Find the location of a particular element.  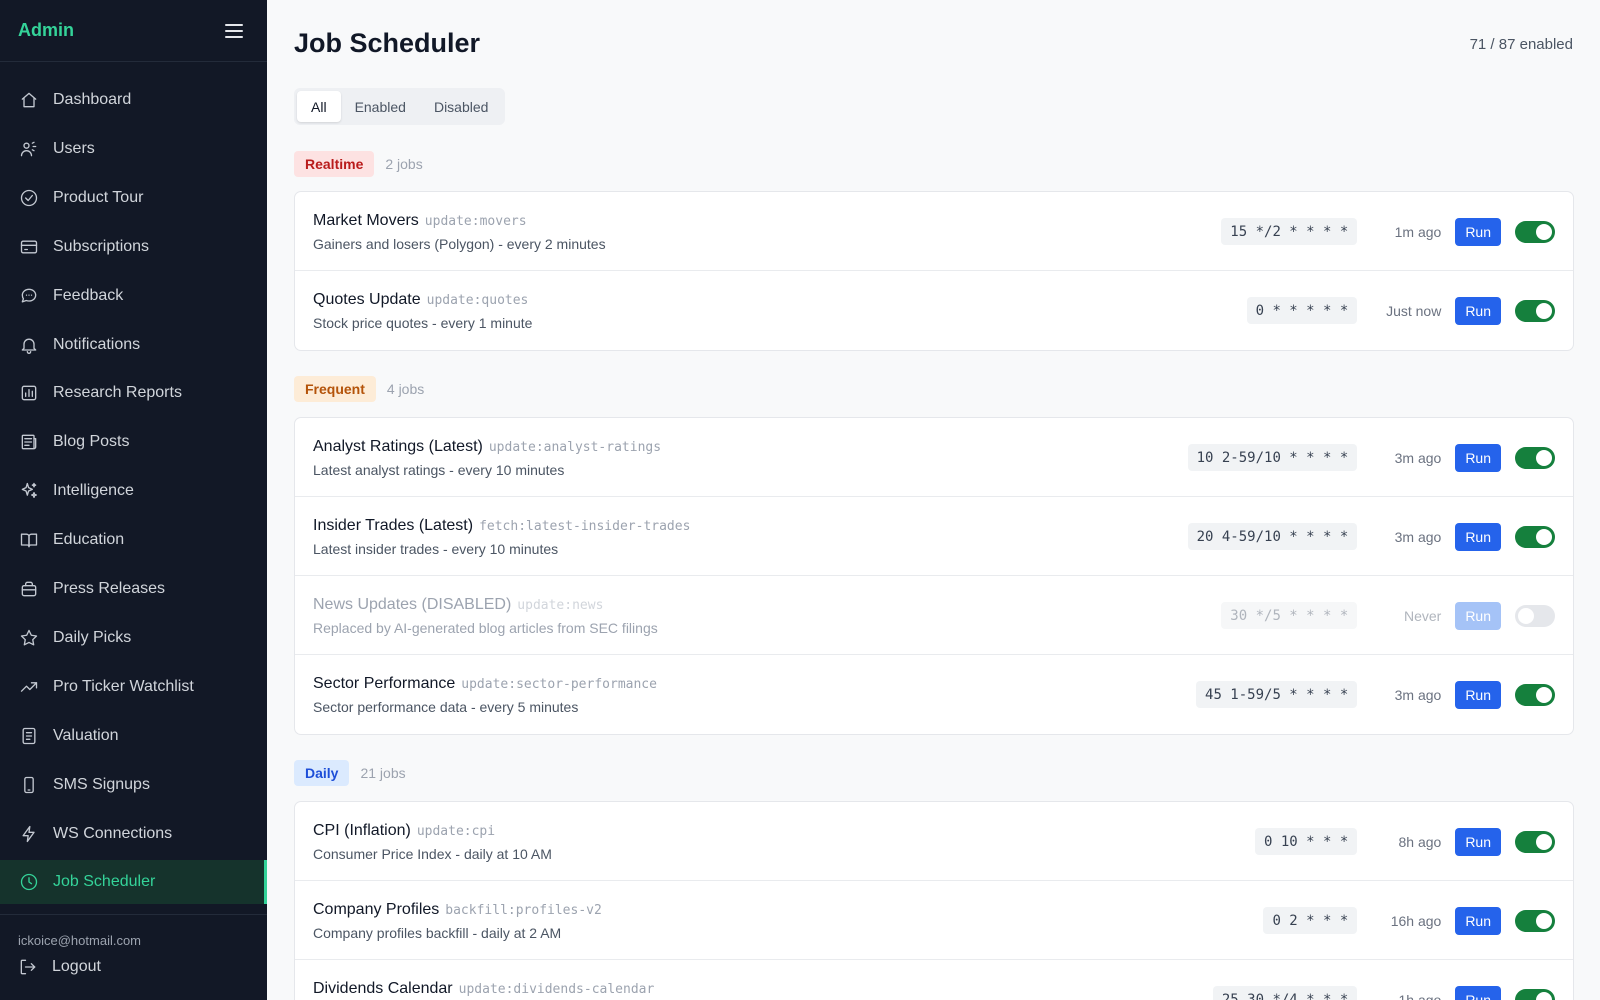

cron-expression: 45 1-59/5 * * * * is located at coordinates (1277, 694).